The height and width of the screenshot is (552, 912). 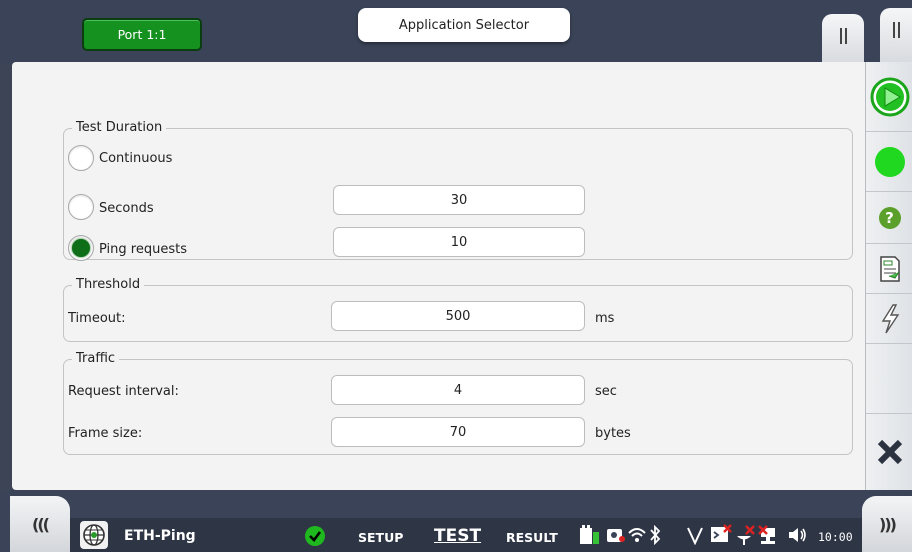 What do you see at coordinates (126, 208) in the screenshot?
I see `seconds-label: Seconds` at bounding box center [126, 208].